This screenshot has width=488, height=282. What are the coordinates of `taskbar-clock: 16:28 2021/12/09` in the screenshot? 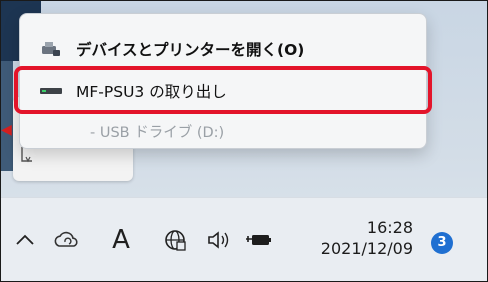 It's located at (357, 239).